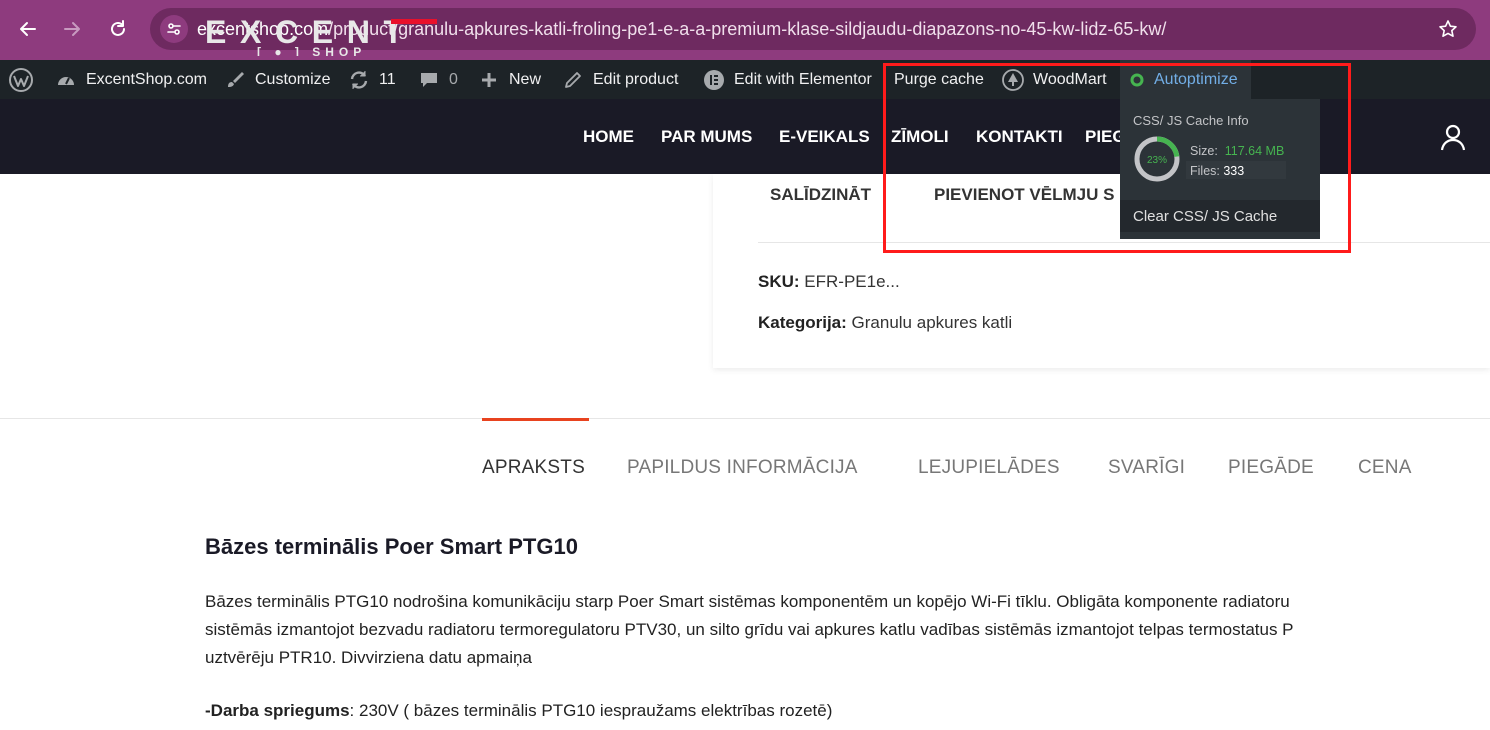 This screenshot has width=1490, height=730. I want to click on user-account-icon, so click(1453, 137).